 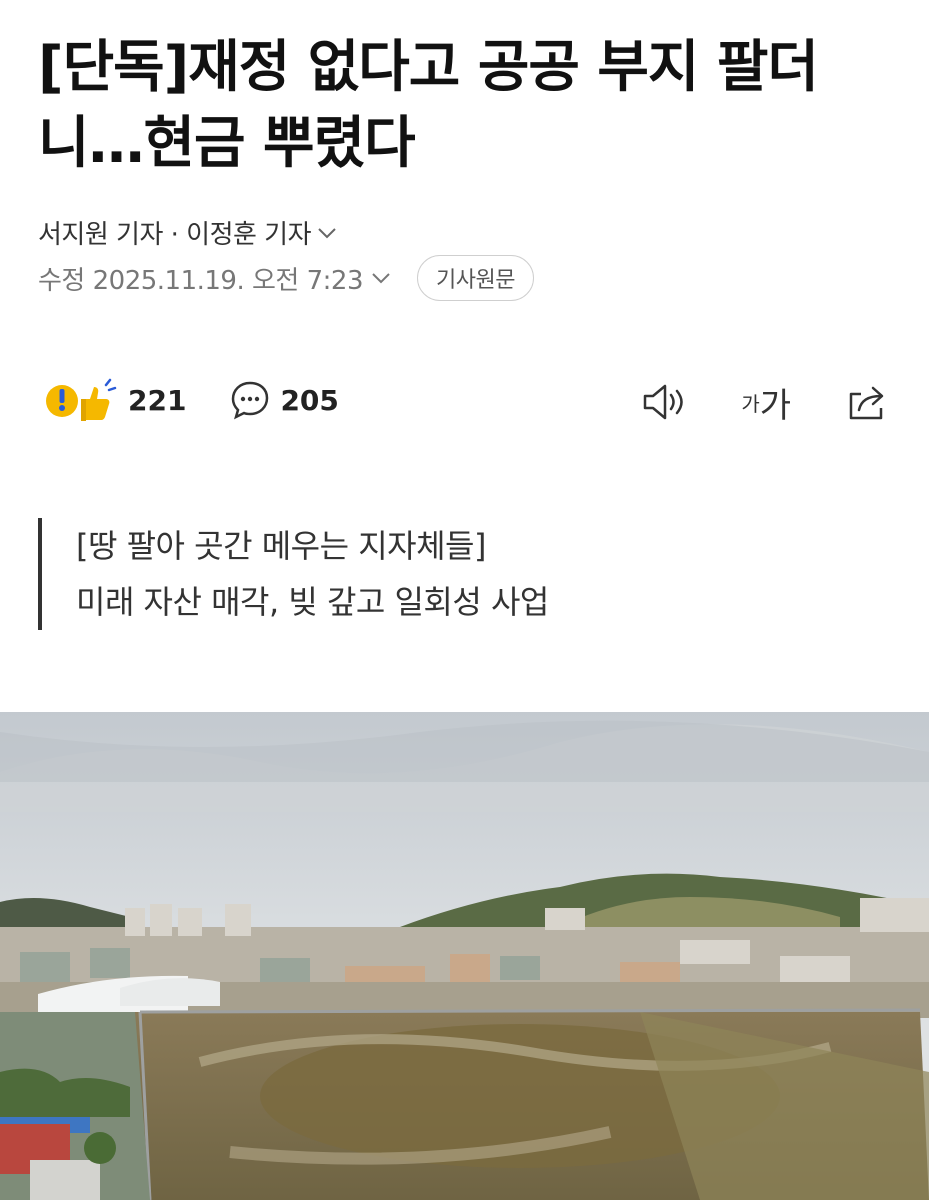 What do you see at coordinates (293, 574) in the screenshot?
I see `article-summary: [땅 팔아 곳간 메우는 지자체들] 미래 자산 매각, 빚 갚고 일회성 사업` at bounding box center [293, 574].